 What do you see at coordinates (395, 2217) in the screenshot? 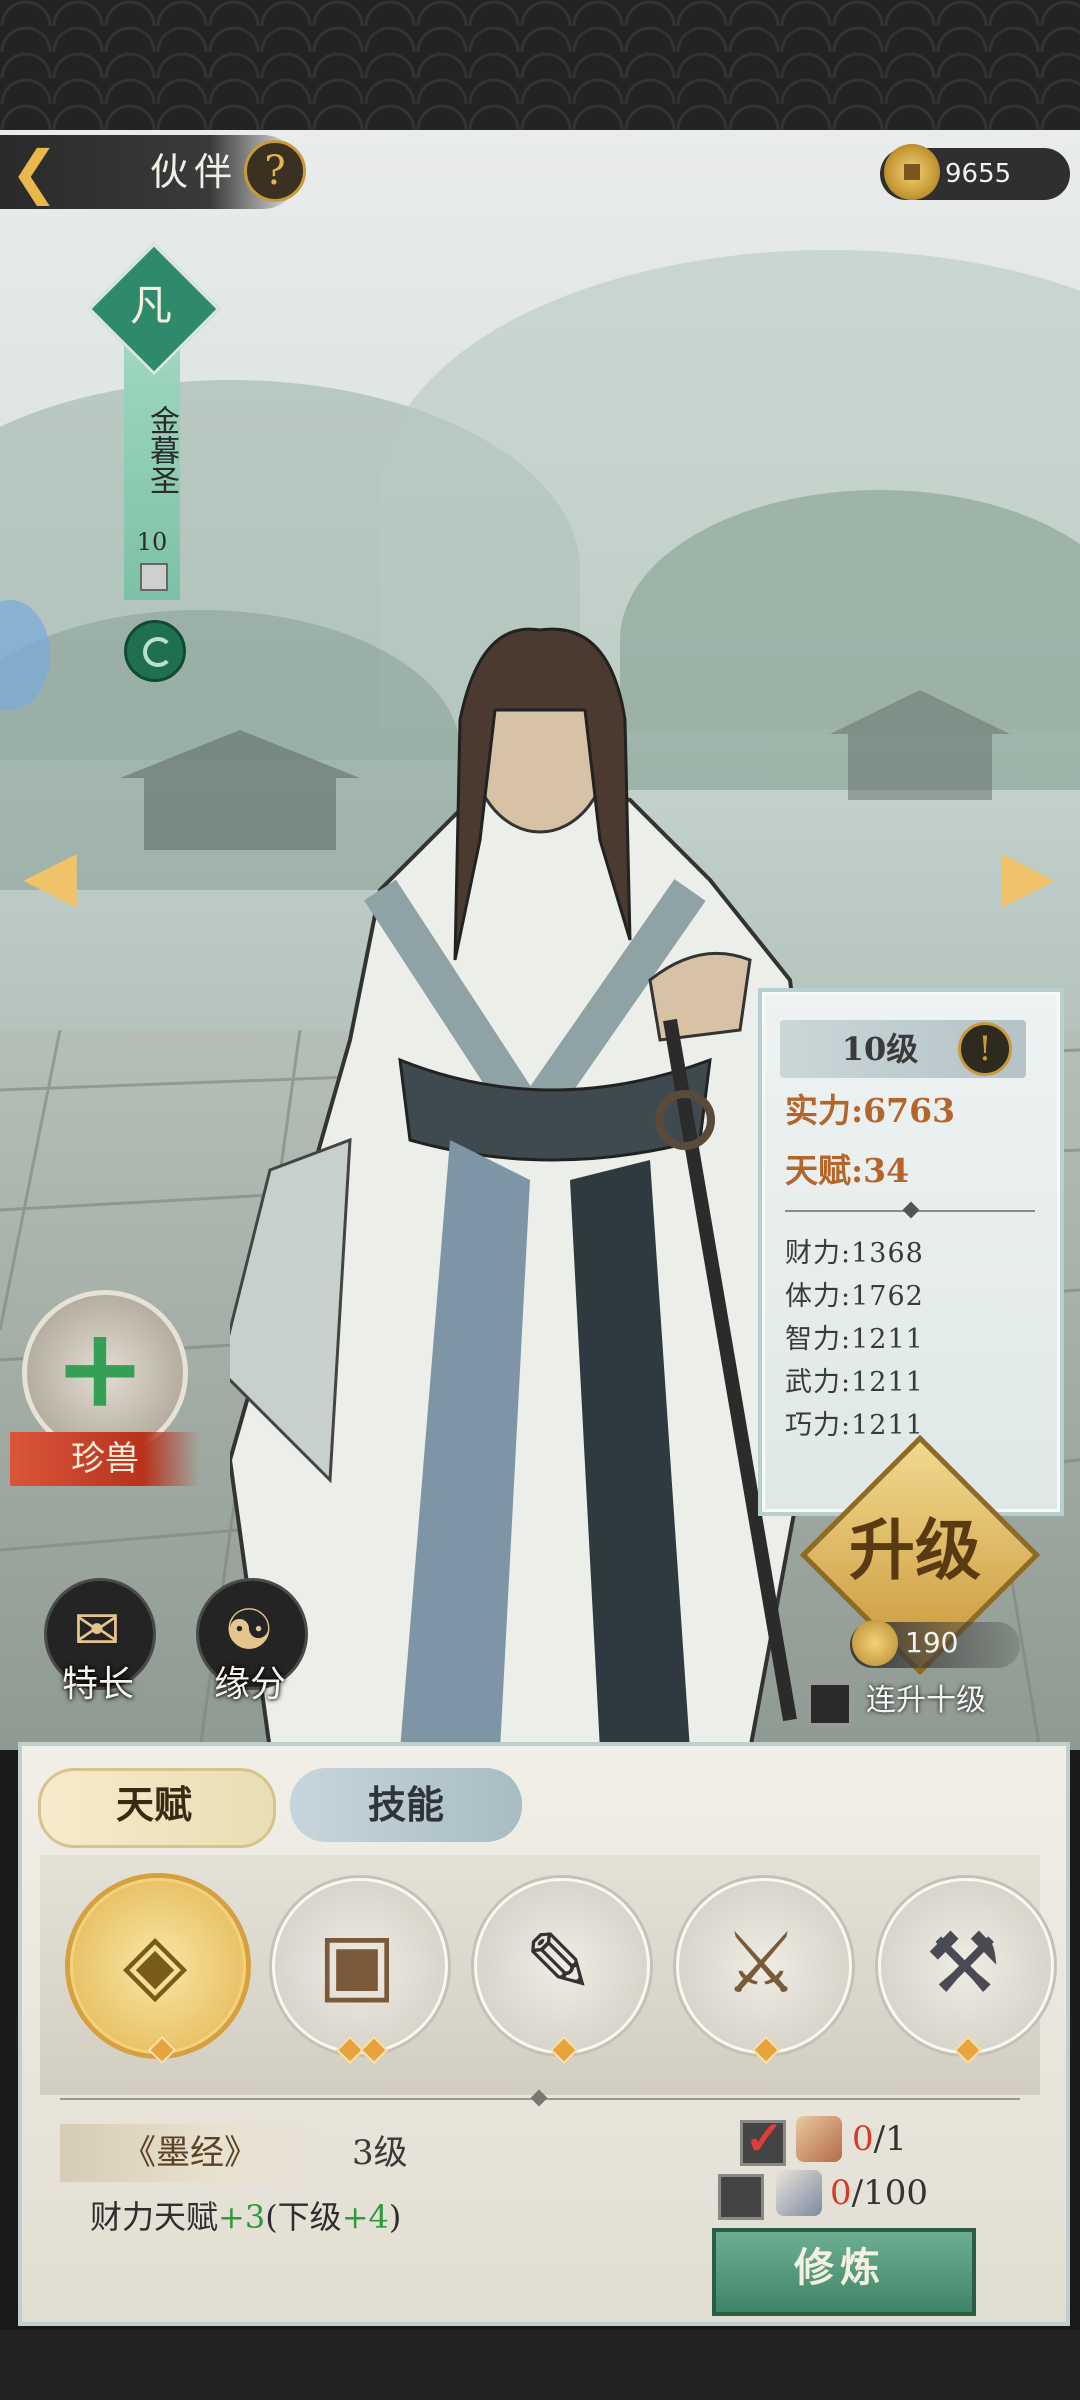
I see `effect-next-close: )` at bounding box center [395, 2217].